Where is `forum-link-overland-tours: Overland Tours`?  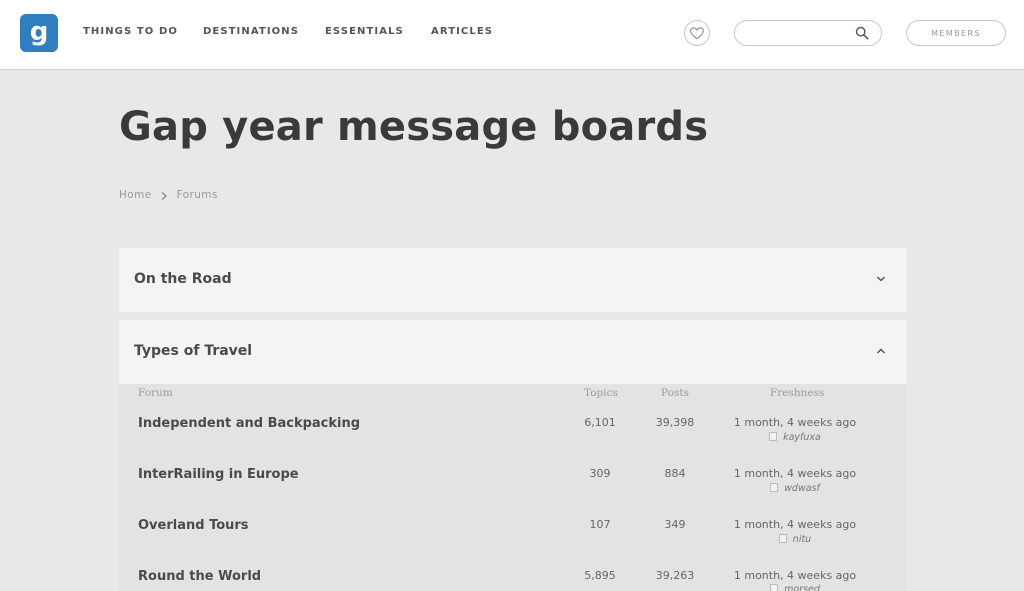 forum-link-overland-tours: Overland Tours is located at coordinates (193, 525).